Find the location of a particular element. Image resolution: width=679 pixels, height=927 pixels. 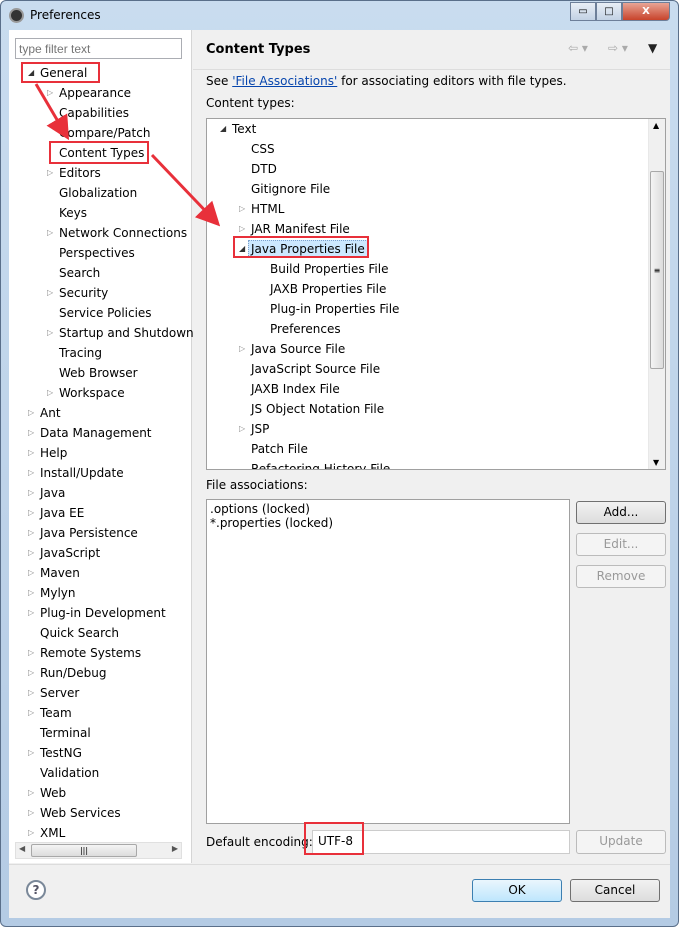

arrow-to-content-types is located at coordinates (52, 112).